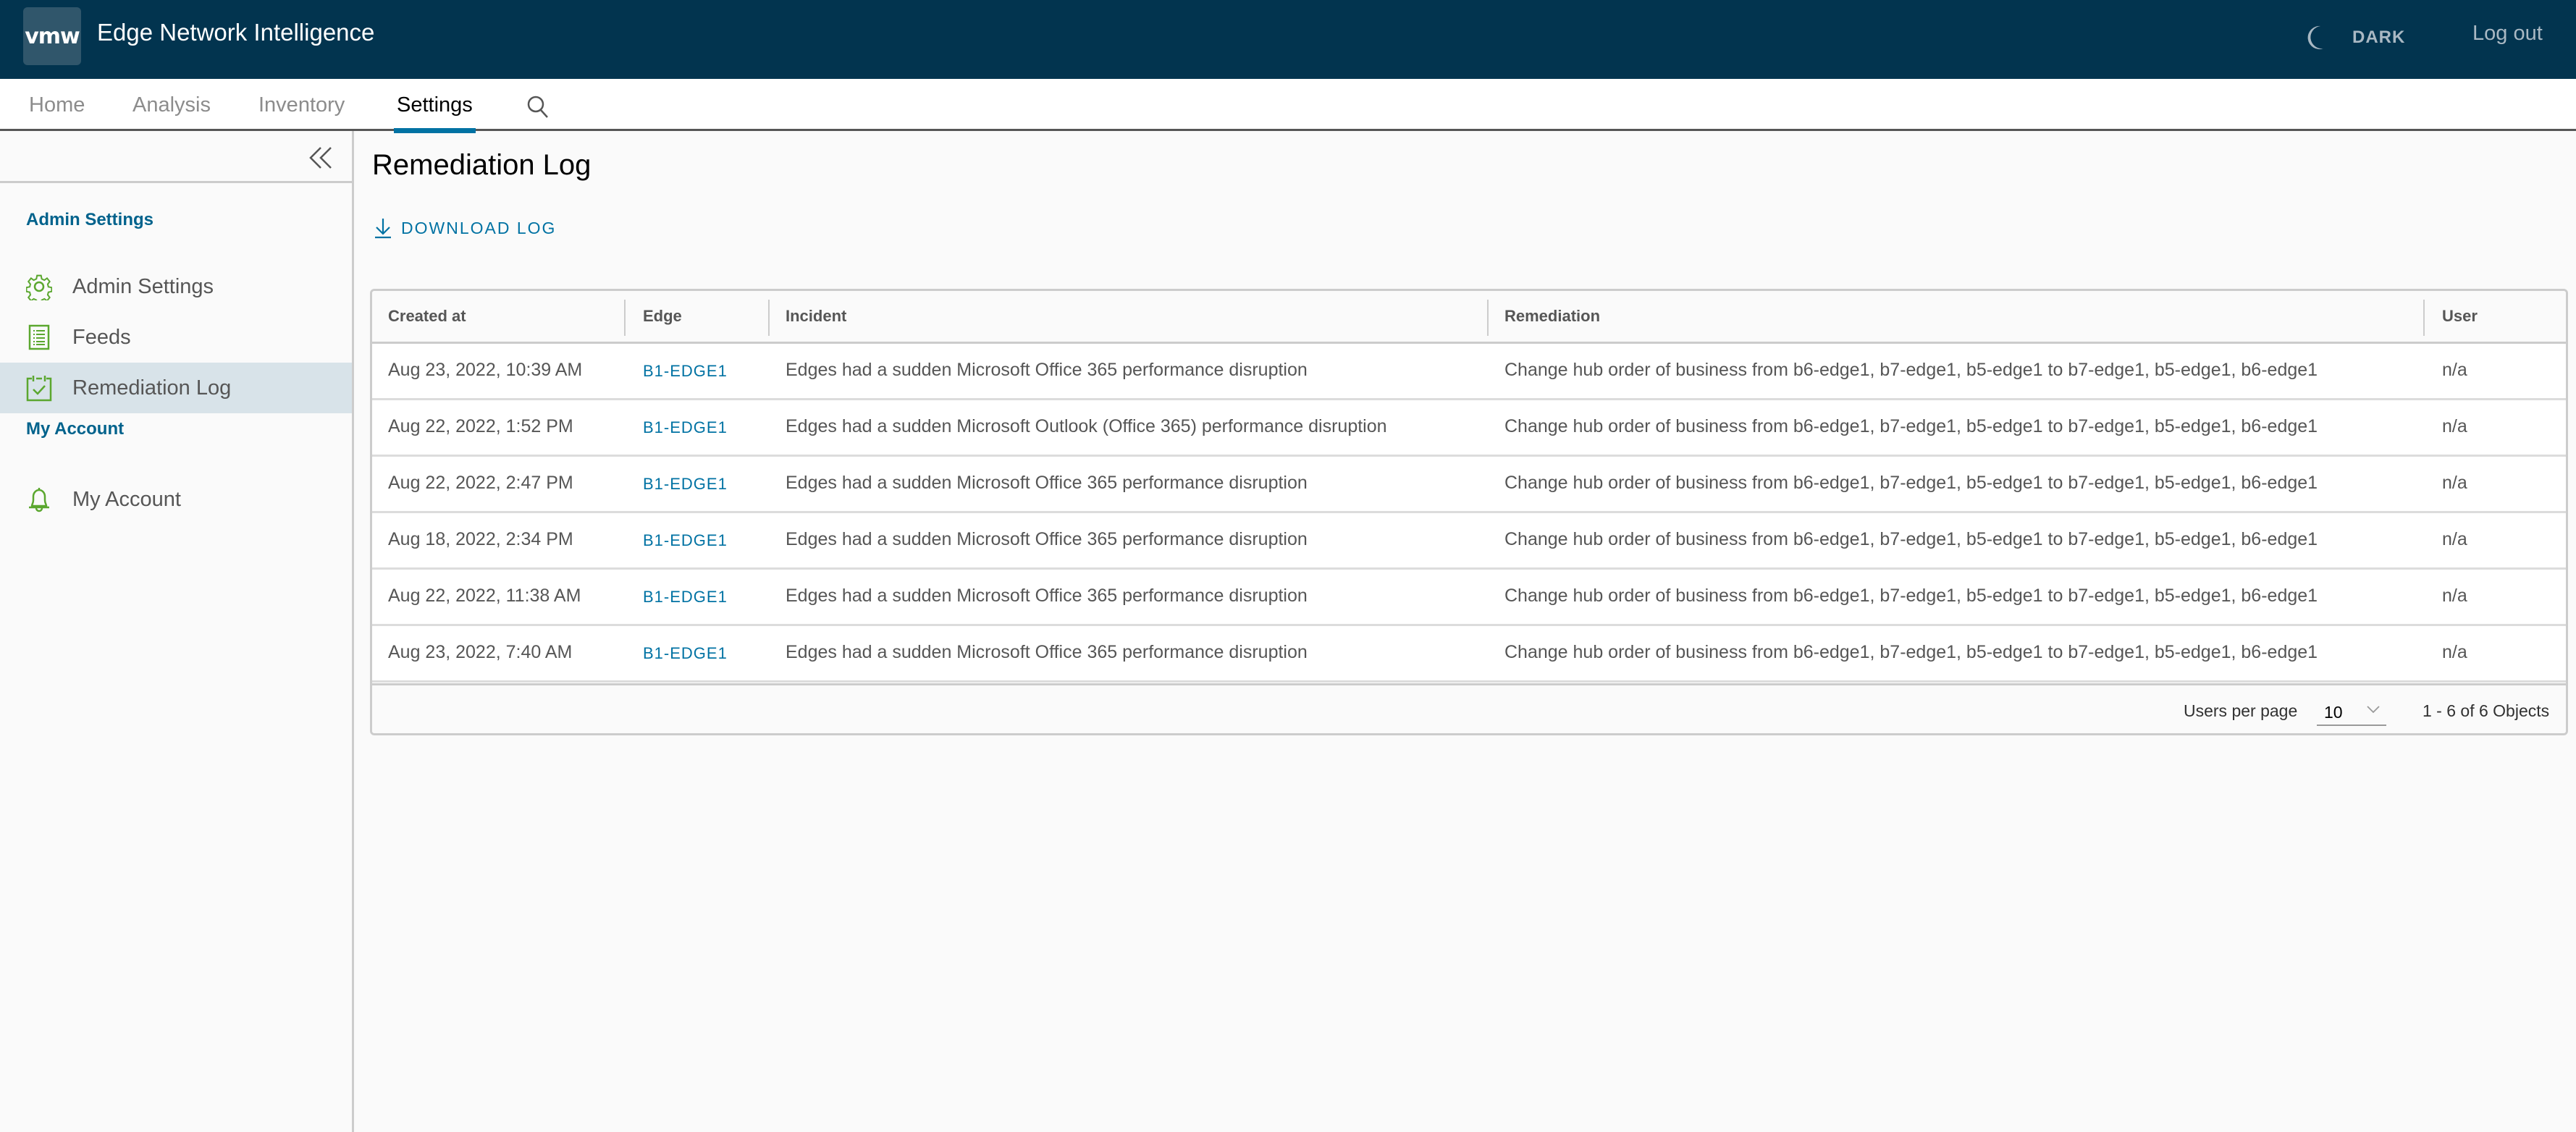 The height and width of the screenshot is (1132, 2576). What do you see at coordinates (2379, 37) in the screenshot?
I see `dark-mode-label: DARK` at bounding box center [2379, 37].